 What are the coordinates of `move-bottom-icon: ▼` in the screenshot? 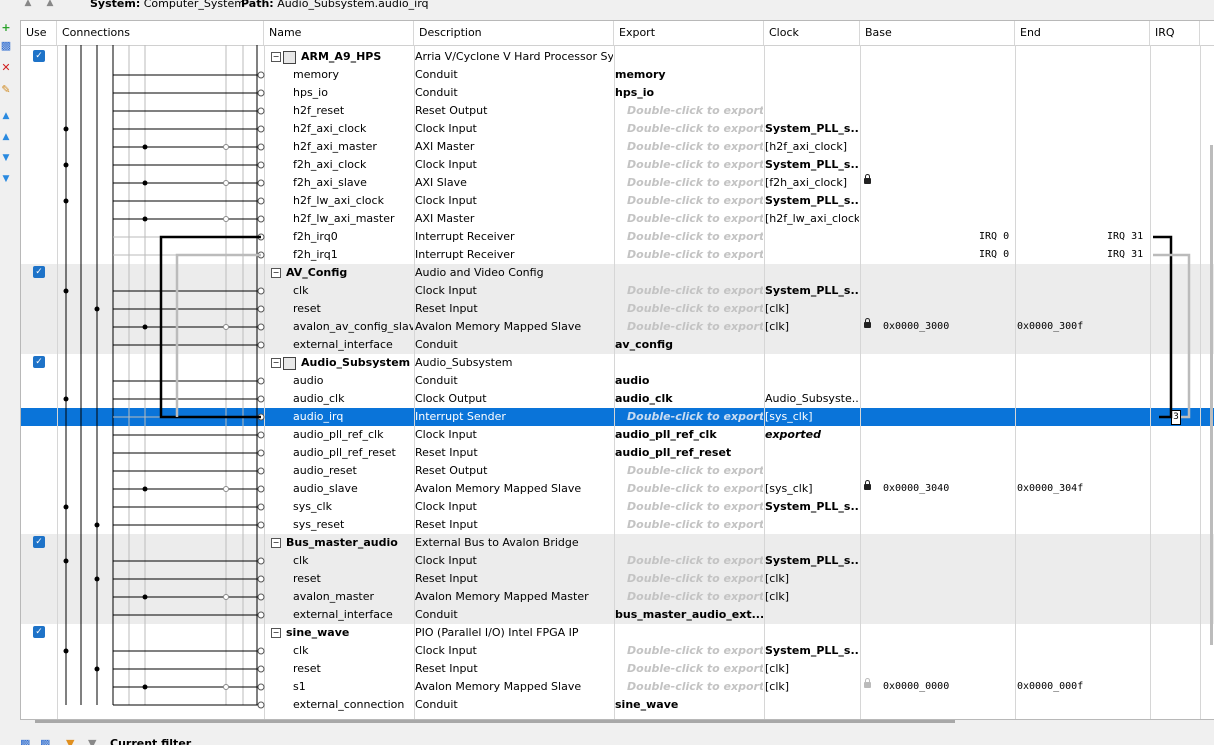 It's located at (6, 179).